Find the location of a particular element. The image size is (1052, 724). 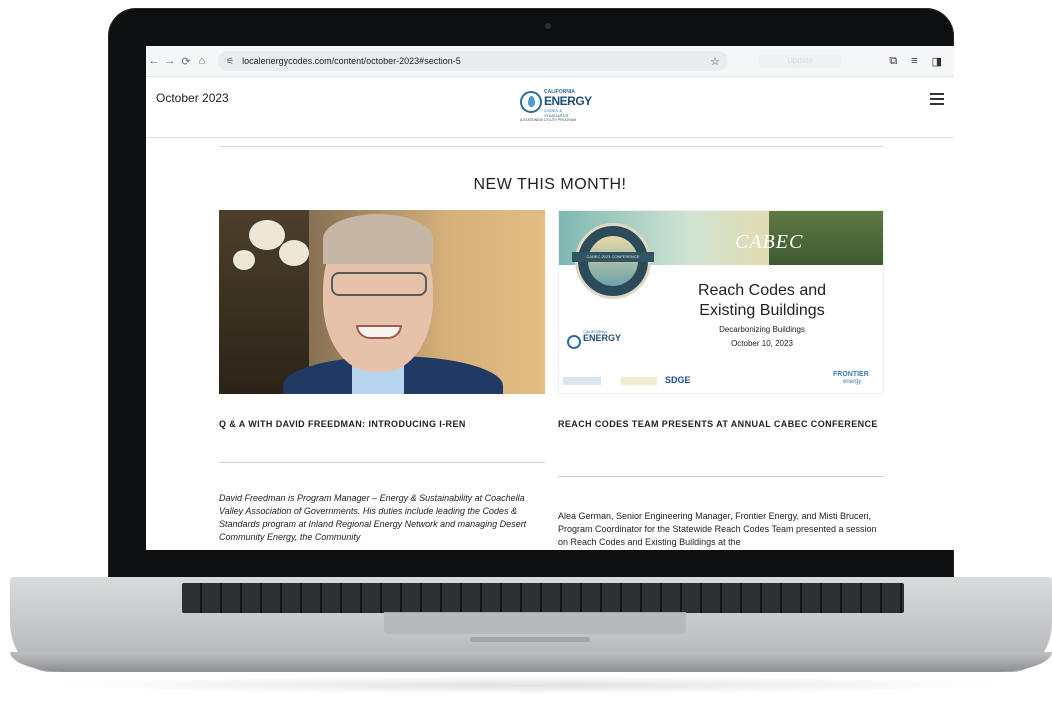

flyer-energy-logo: CALIFORNIA ENERGY is located at coordinates (596, 346).